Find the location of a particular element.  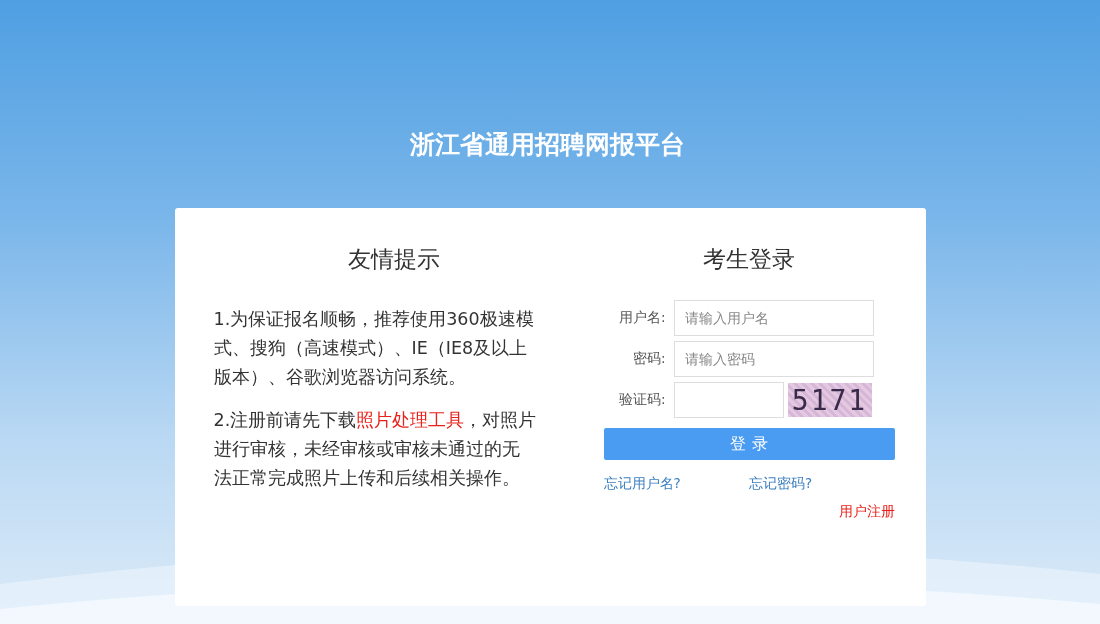

register-link: 用户注册 is located at coordinates (749, 512).